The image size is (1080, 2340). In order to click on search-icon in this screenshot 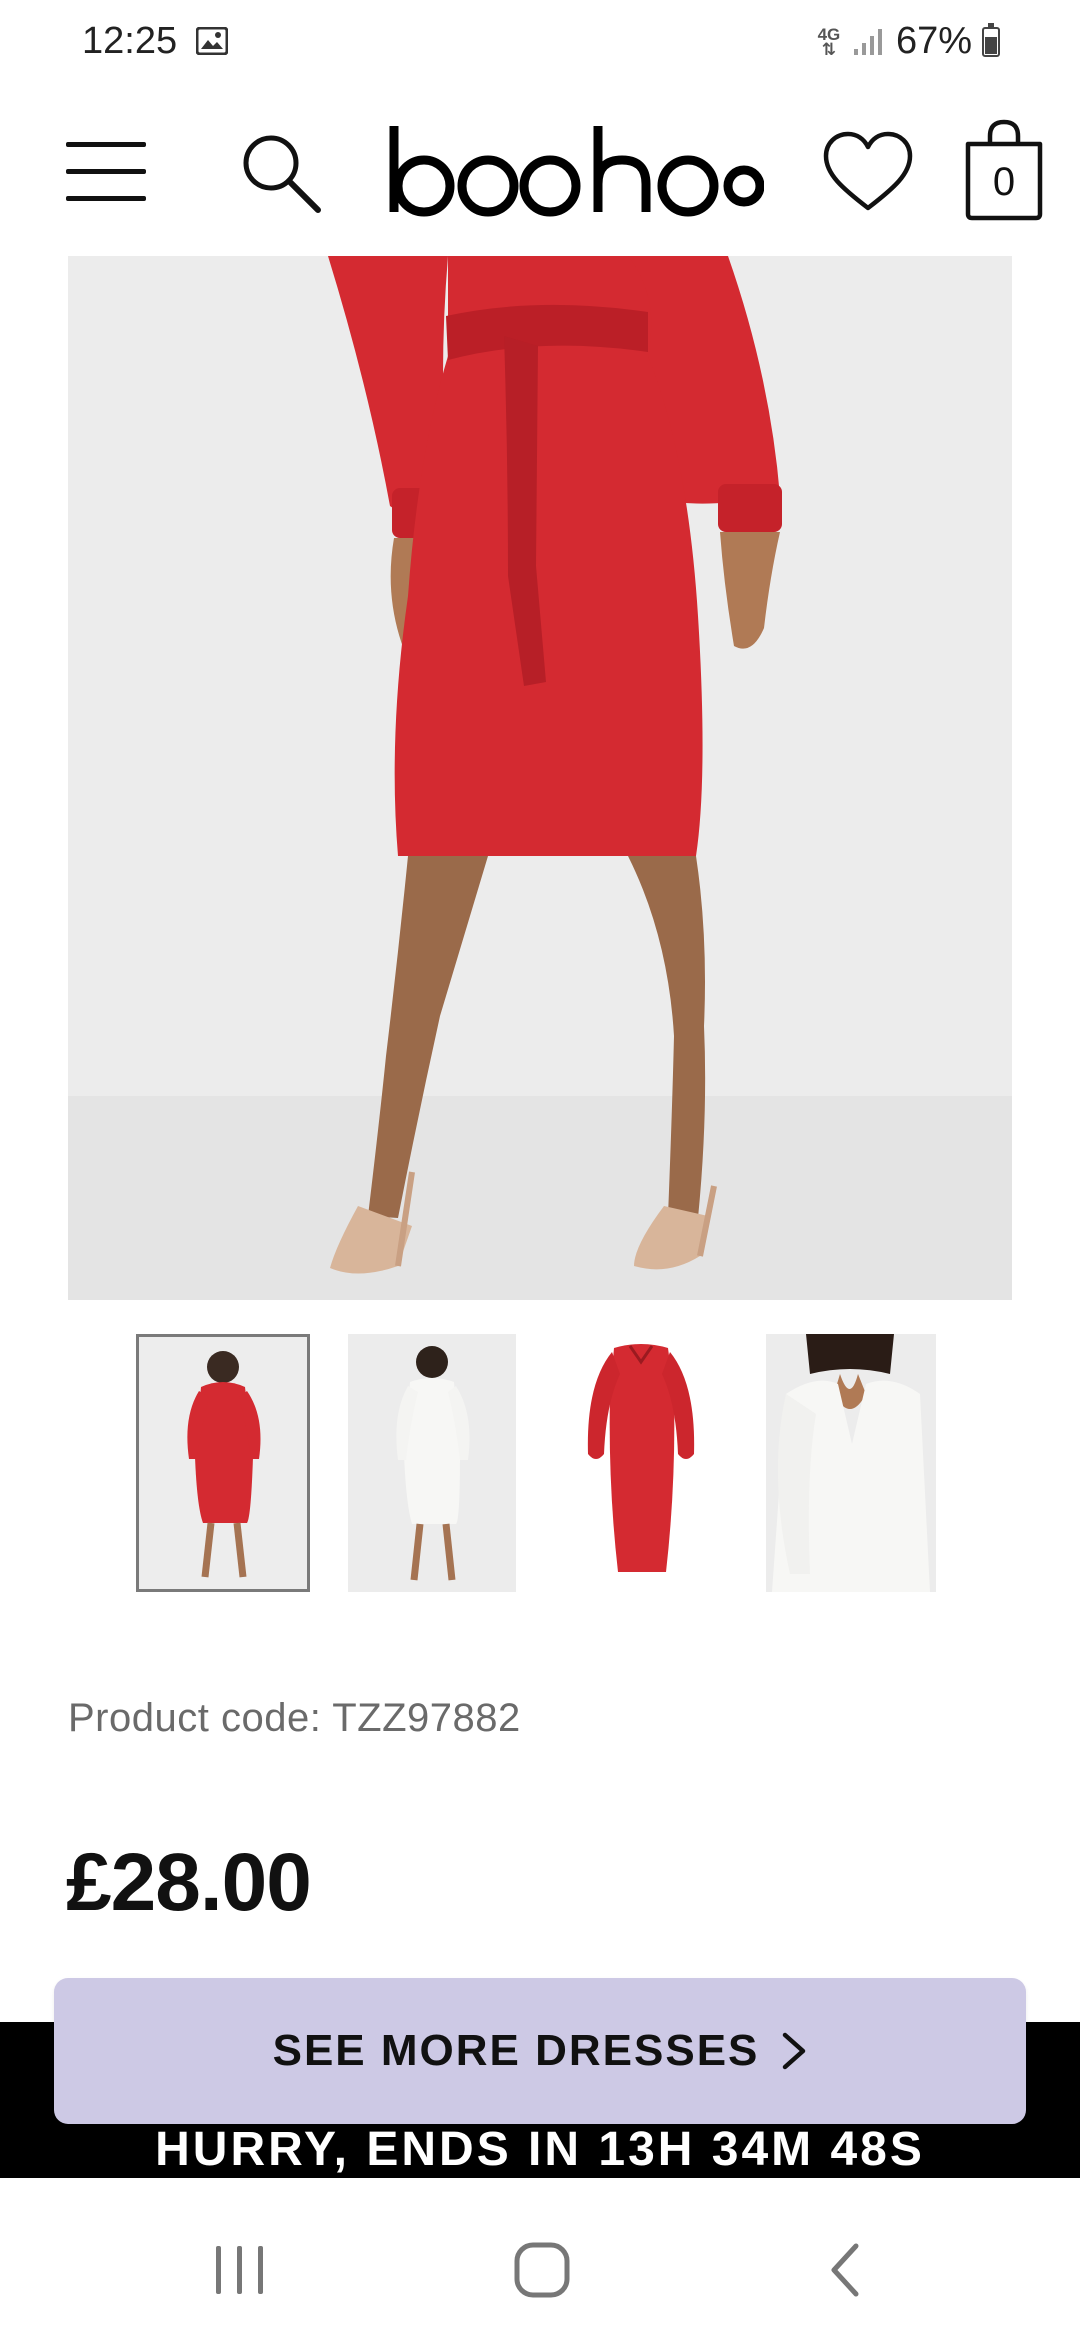, I will do `click(281, 173)`.